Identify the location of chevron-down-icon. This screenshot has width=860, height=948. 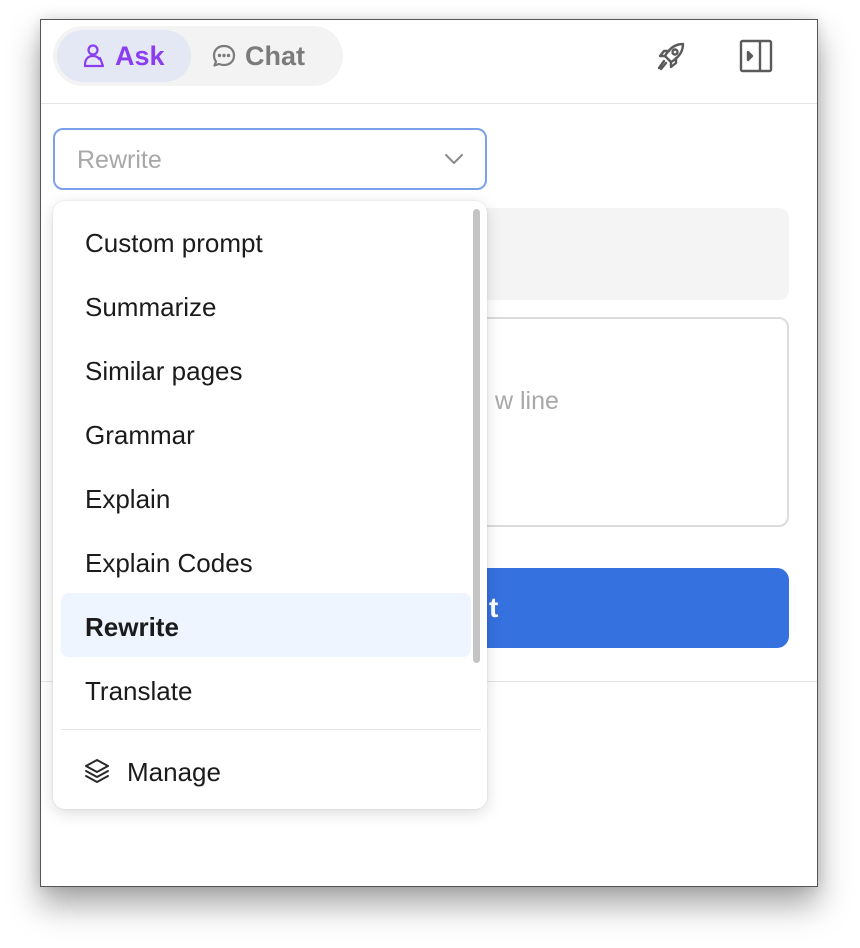
(454, 159).